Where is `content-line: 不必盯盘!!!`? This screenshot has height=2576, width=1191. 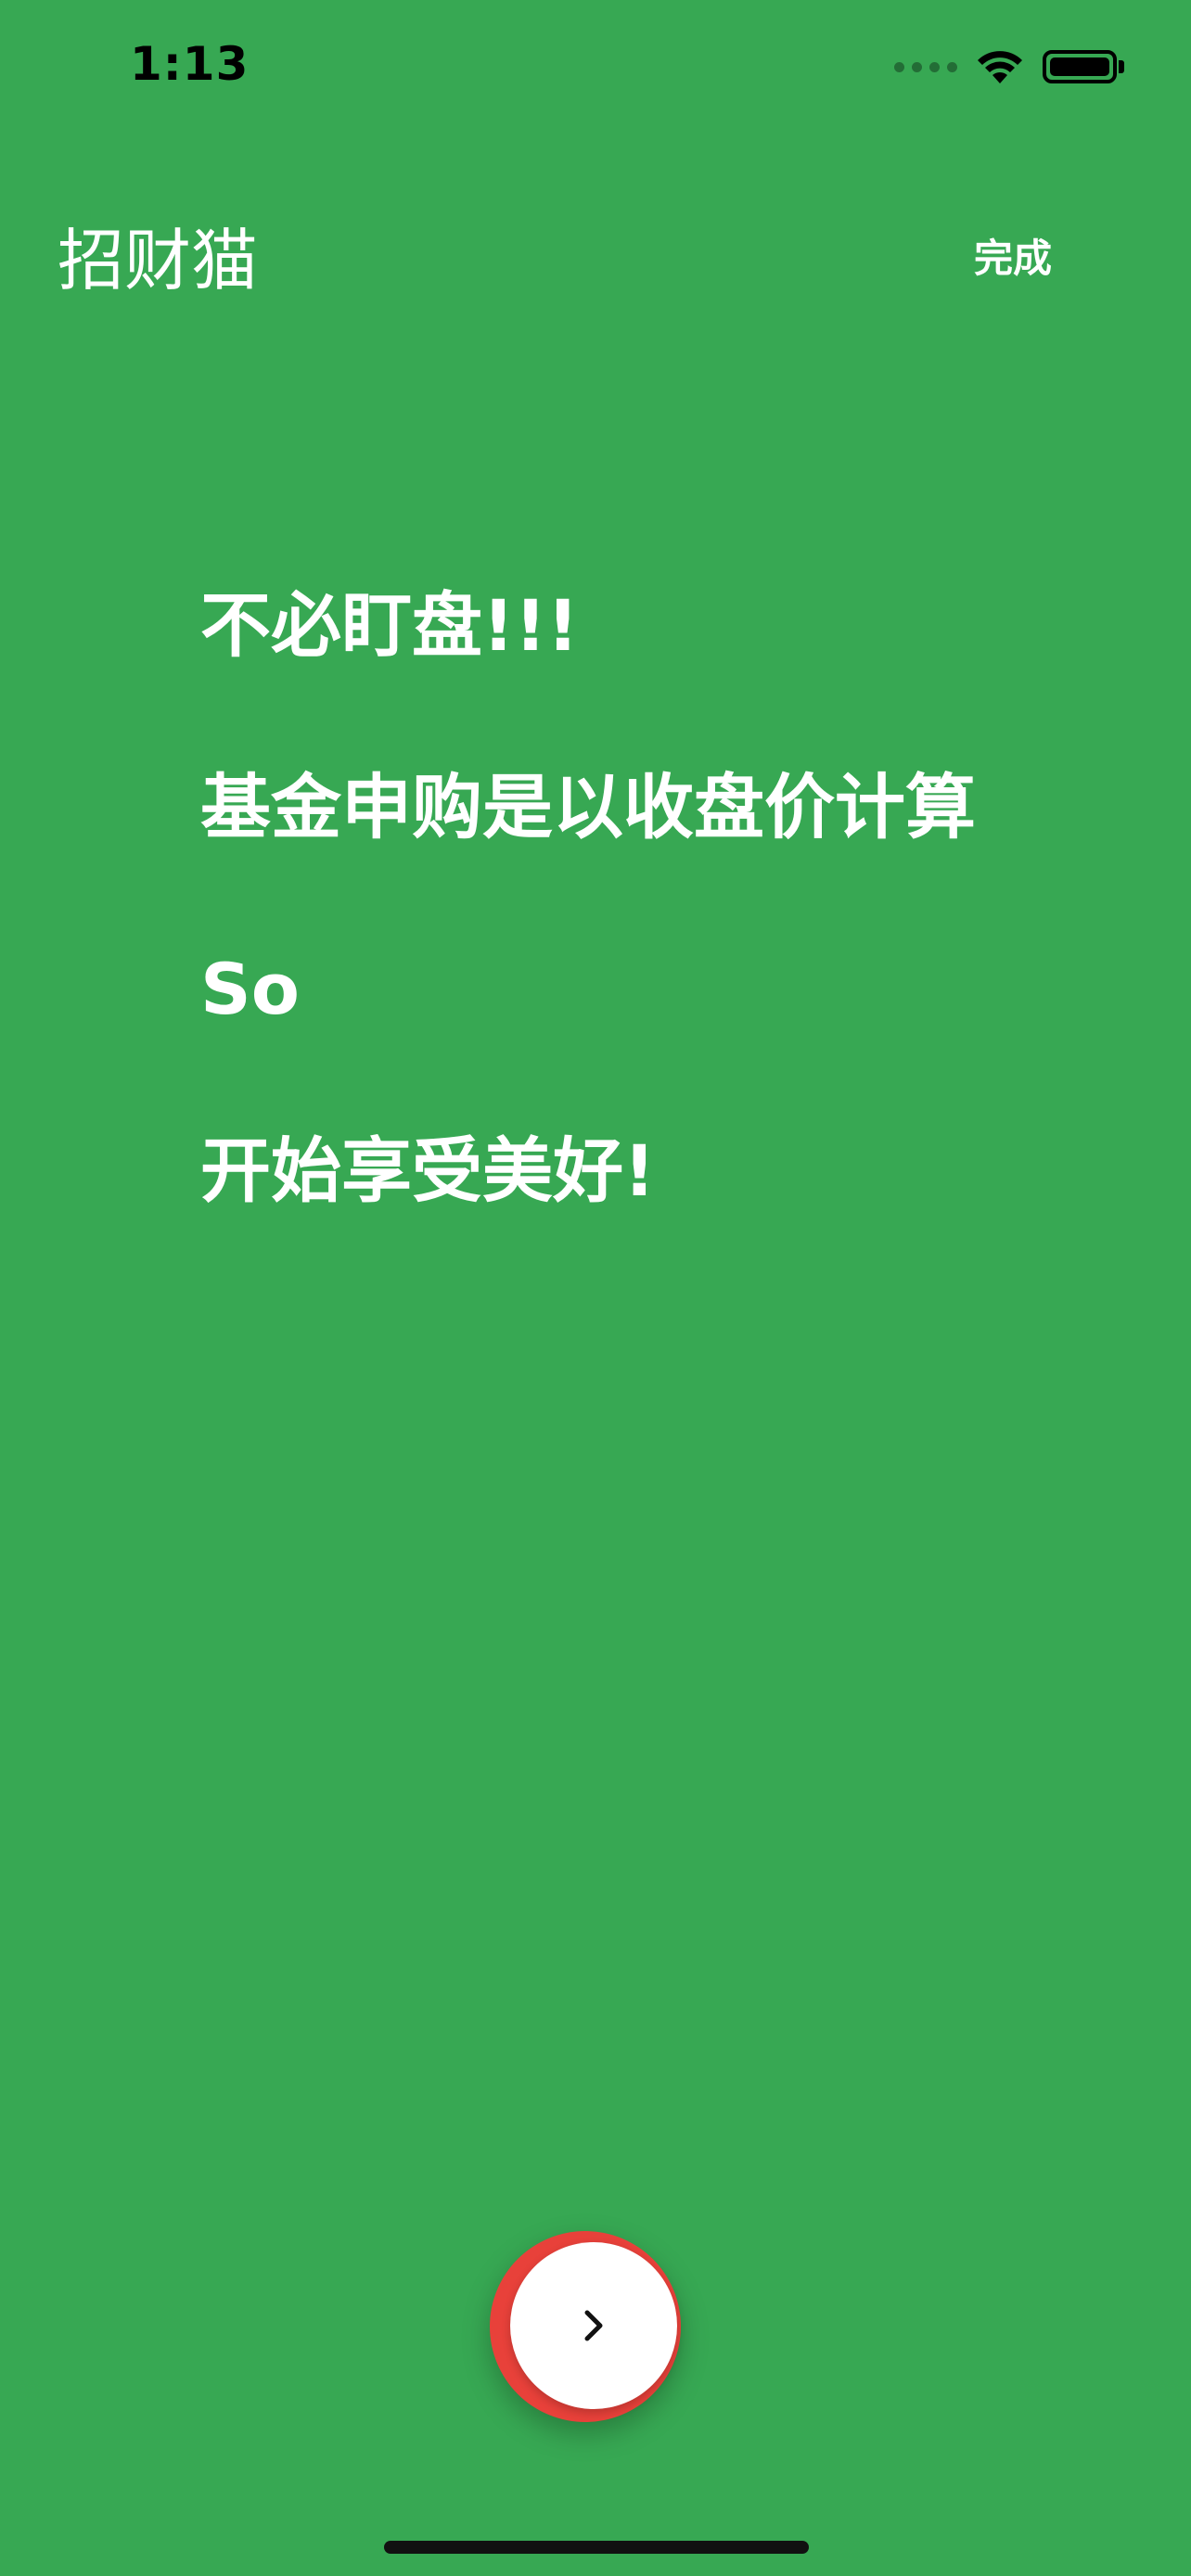 content-line: 不必盯盘!!! is located at coordinates (389, 625).